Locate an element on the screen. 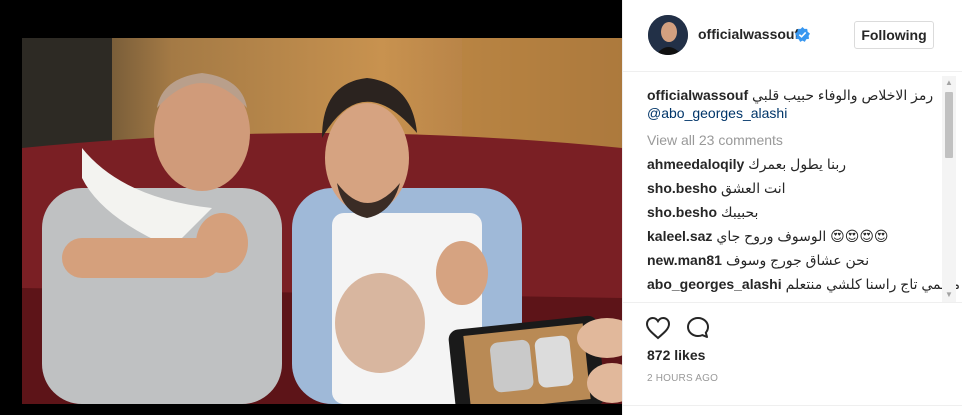 Image resolution: width=962 pixels, height=415 pixels. comment-bubble-icon is located at coordinates (698, 328).